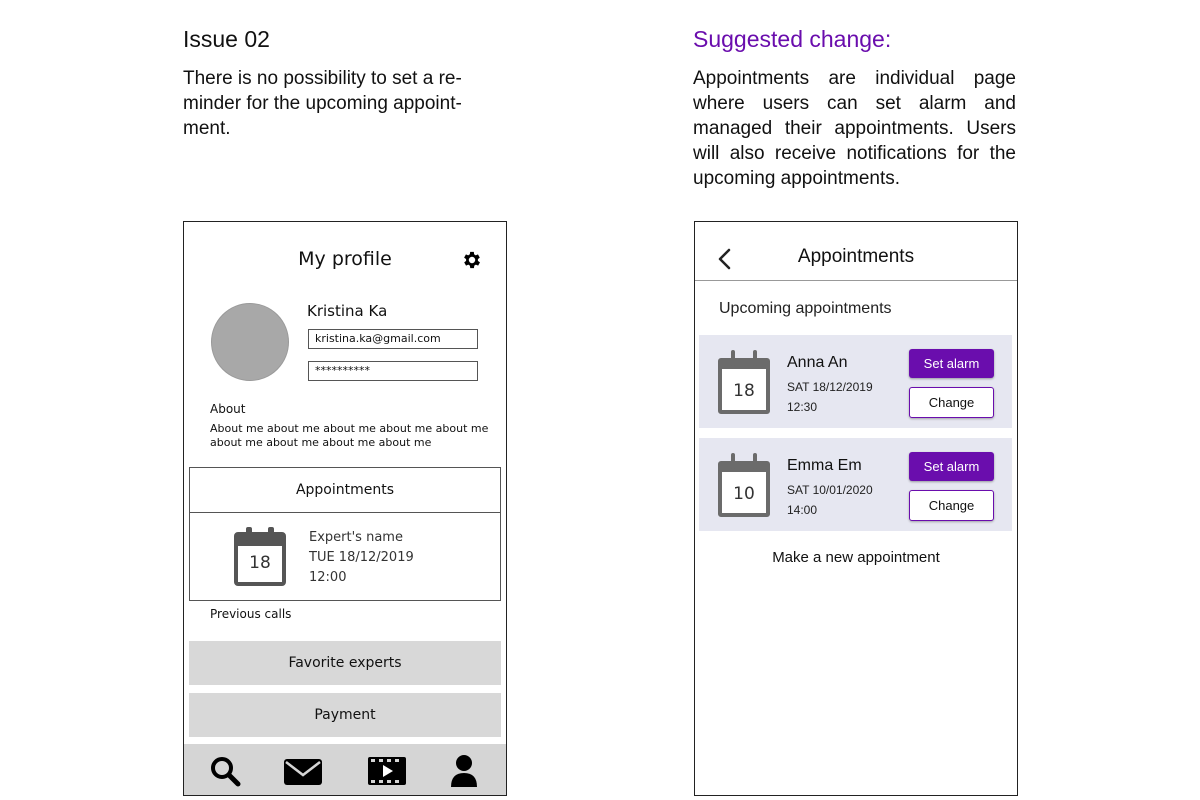  I want to click on about-heading: About, so click(228, 409).